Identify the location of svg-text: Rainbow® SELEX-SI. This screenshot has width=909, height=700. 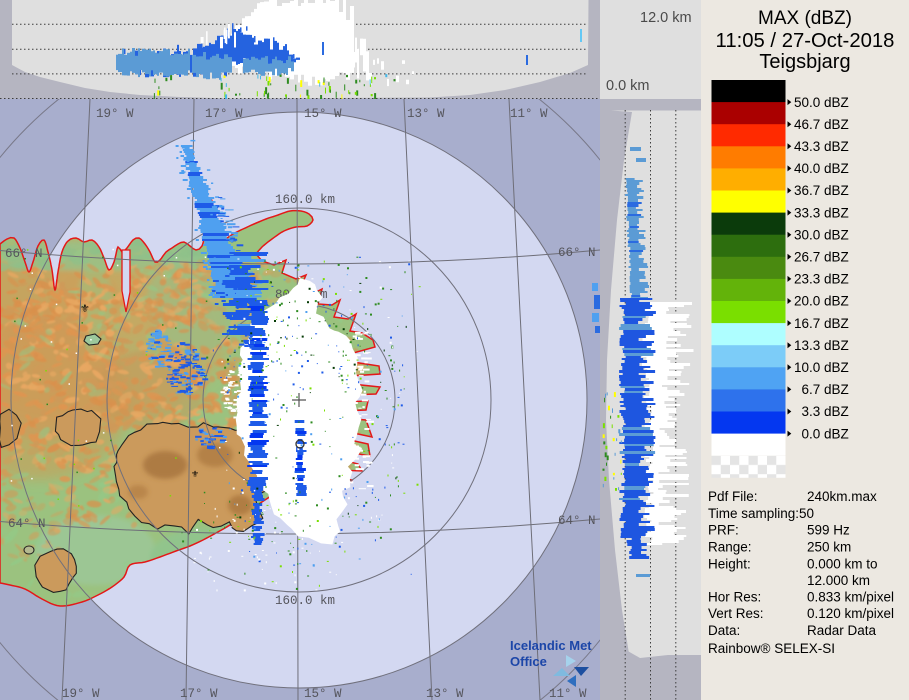
(771, 648).